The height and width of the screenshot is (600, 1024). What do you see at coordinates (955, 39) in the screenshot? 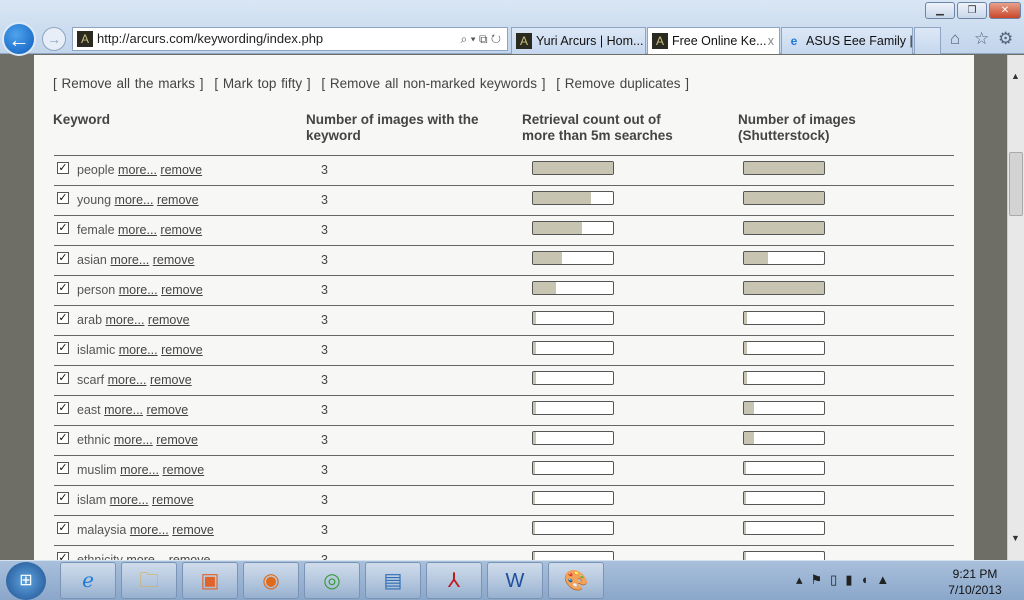
I see `home-icon: ⌂` at bounding box center [955, 39].